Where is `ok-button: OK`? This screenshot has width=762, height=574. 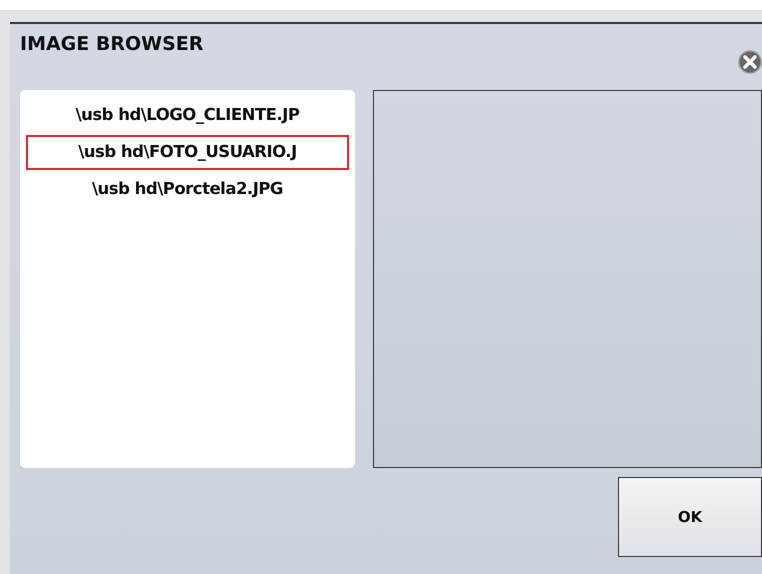
ok-button: OK is located at coordinates (690, 517).